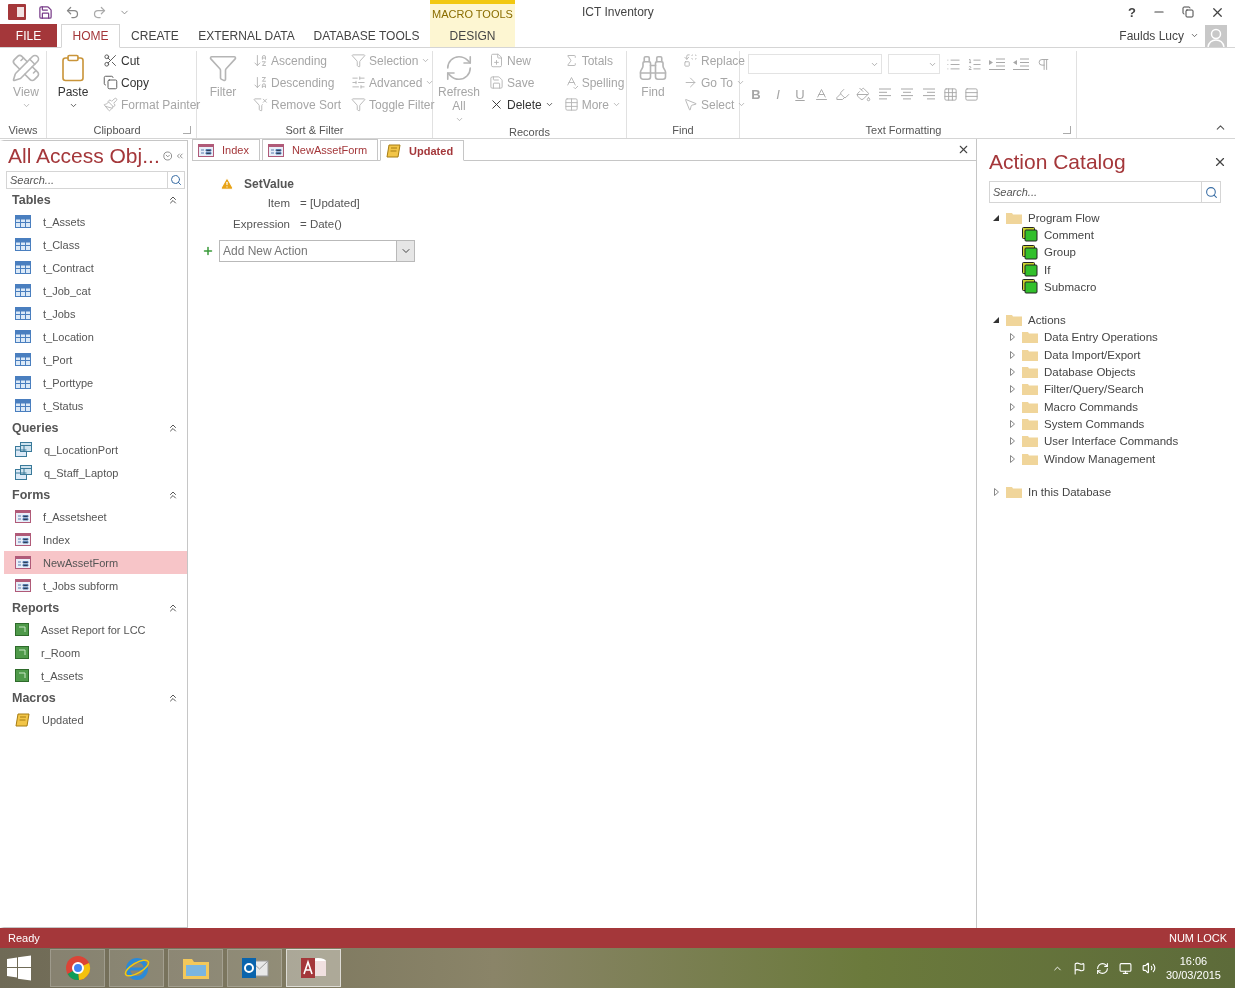 Image resolution: width=1235 pixels, height=988 pixels. I want to click on bullet-list-icon, so click(953, 64).